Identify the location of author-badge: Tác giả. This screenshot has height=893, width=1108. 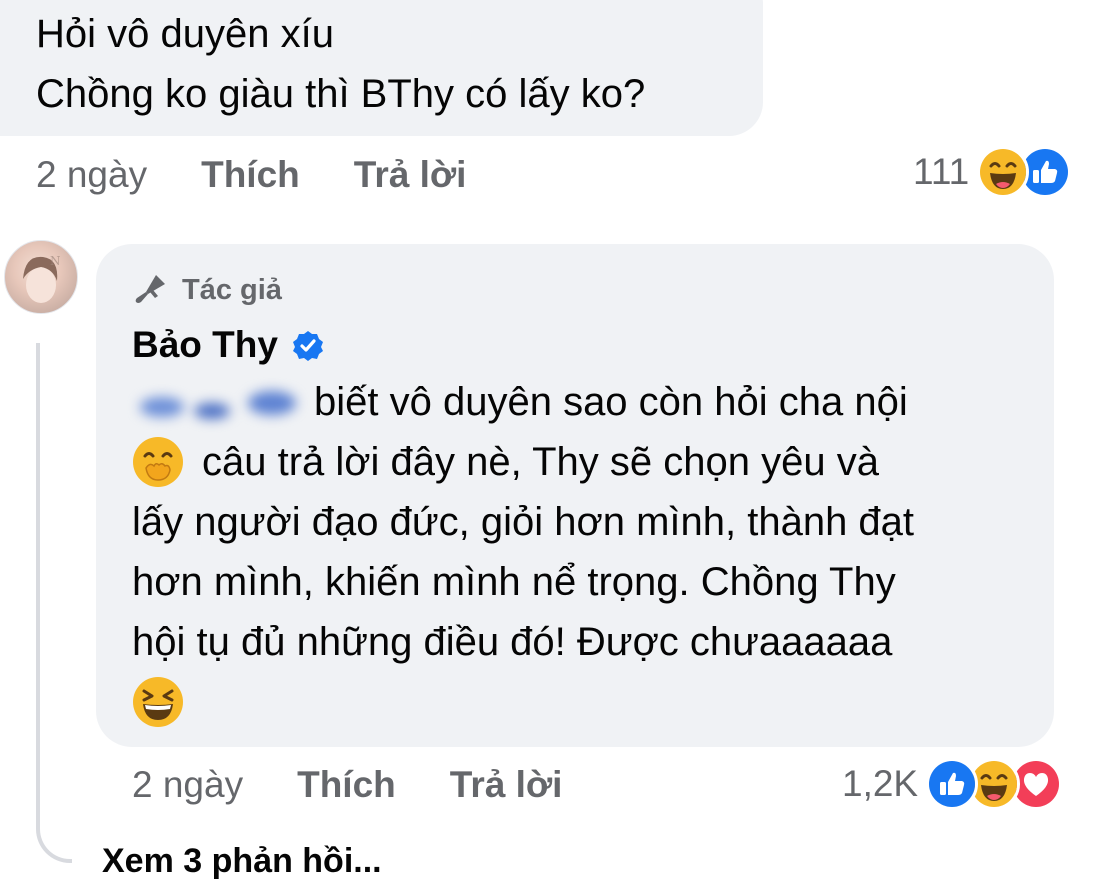
(207, 290).